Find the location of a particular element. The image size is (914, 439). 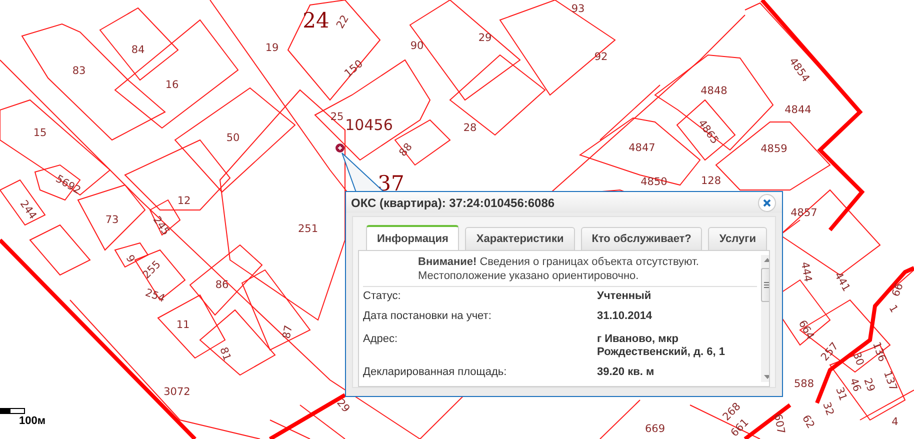

parcel-number: 24 is located at coordinates (316, 20).